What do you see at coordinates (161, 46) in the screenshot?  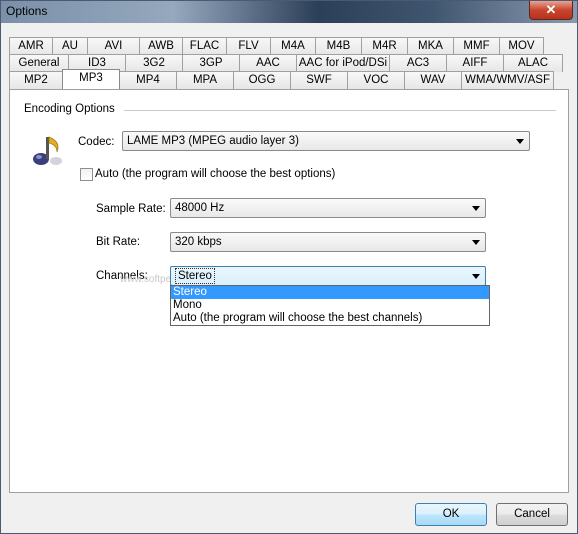 I see `tab-awb: AWB` at bounding box center [161, 46].